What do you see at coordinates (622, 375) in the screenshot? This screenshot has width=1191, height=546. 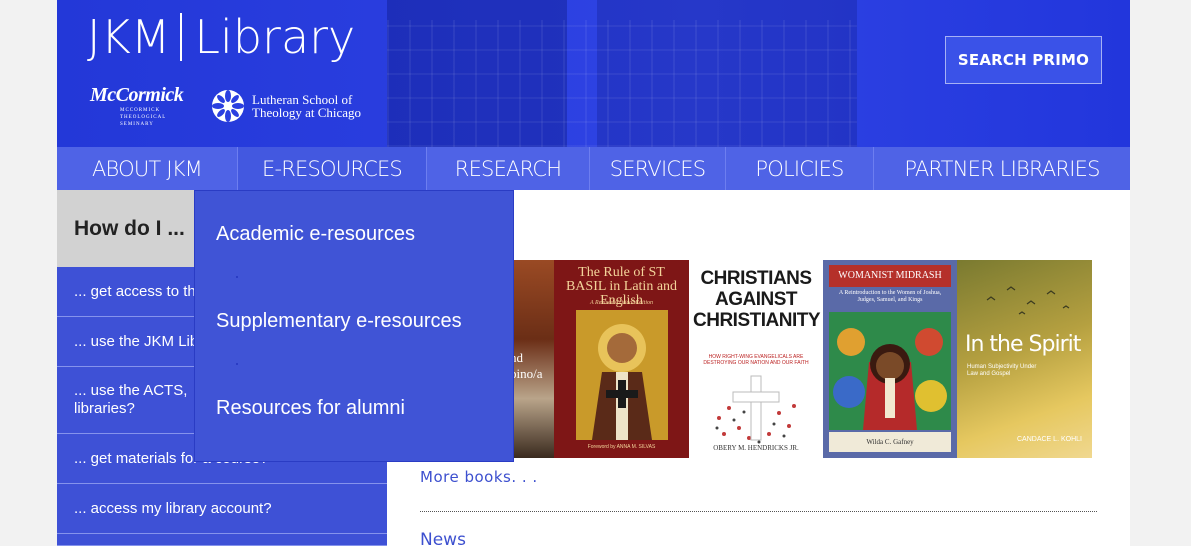 I see `icon-saint-figure-icon` at bounding box center [622, 375].